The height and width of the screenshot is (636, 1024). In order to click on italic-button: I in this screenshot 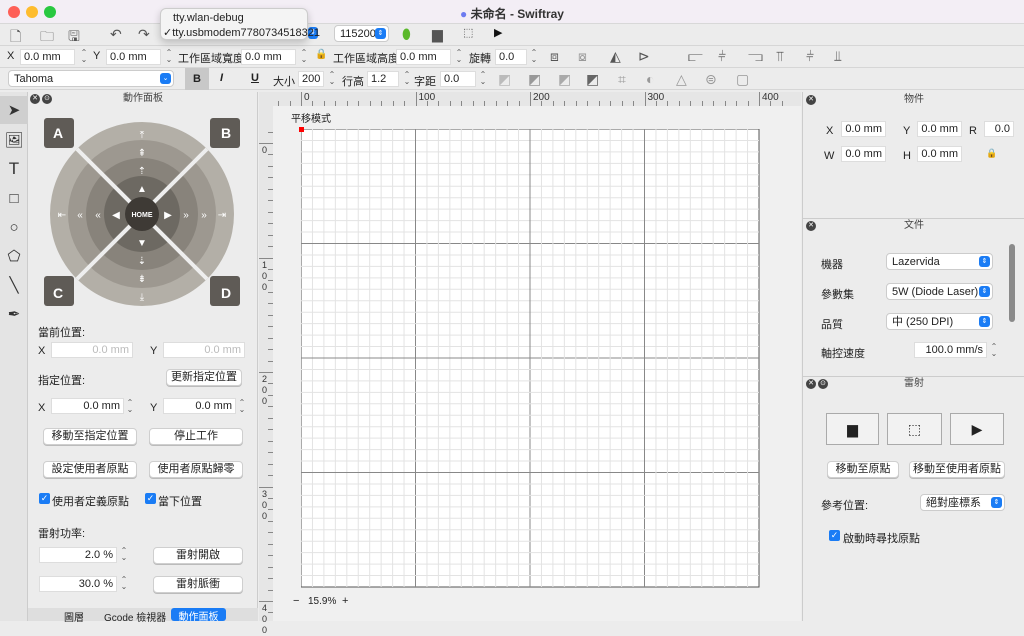, I will do `click(221, 78)`.